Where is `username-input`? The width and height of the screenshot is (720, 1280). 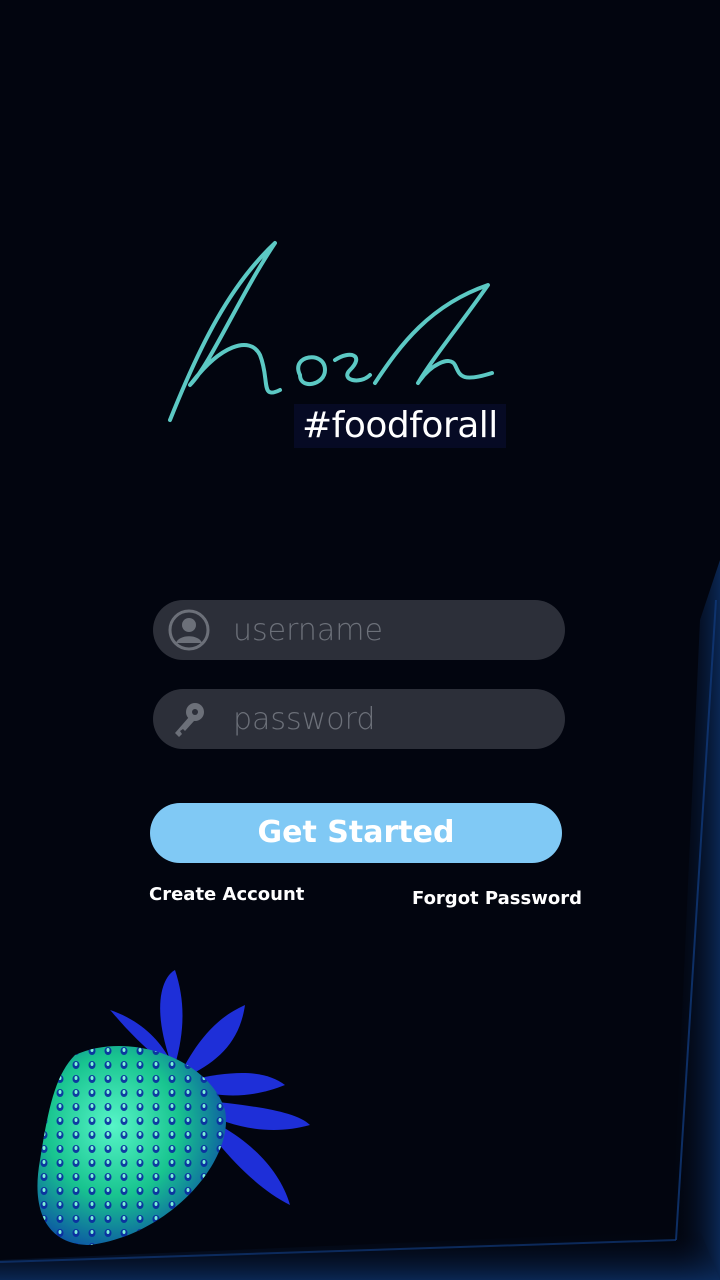 username-input is located at coordinates (388, 630).